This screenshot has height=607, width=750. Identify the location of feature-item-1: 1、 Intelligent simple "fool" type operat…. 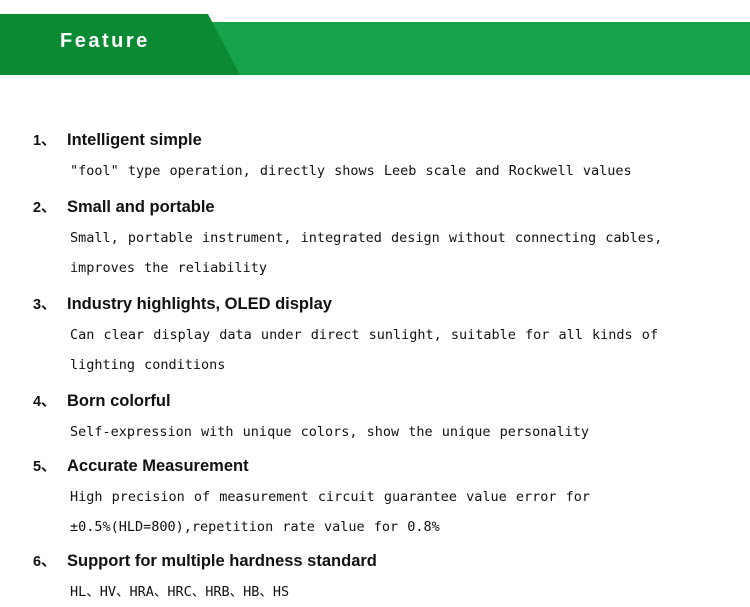
(375, 155).